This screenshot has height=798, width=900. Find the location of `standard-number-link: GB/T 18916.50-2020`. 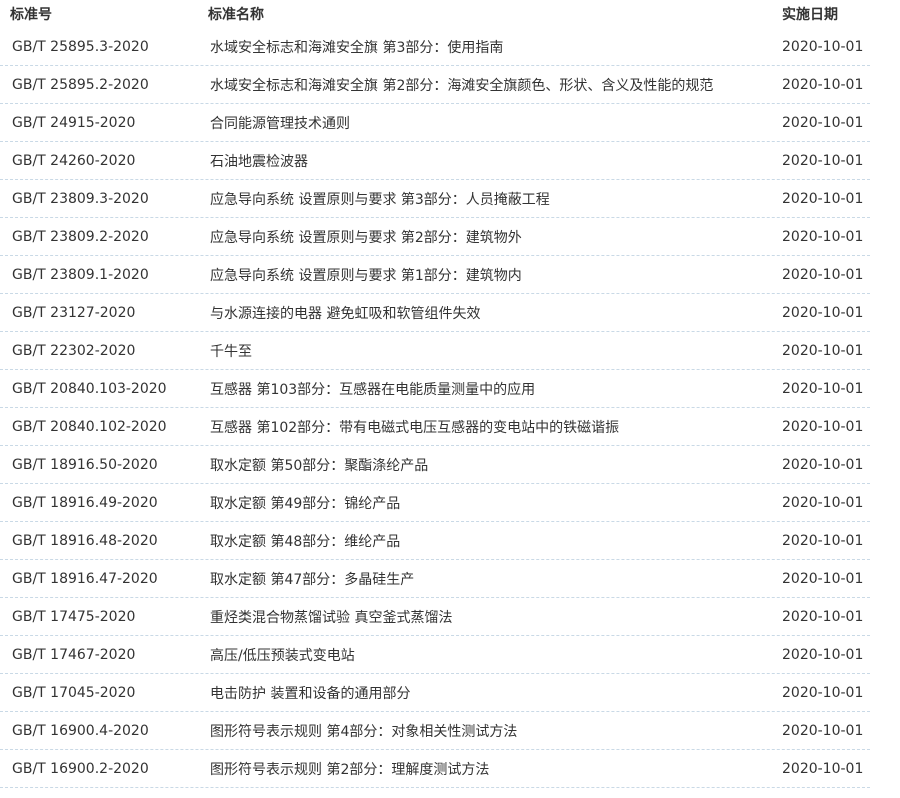

standard-number-link: GB/T 18916.50-2020 is located at coordinates (85, 465).